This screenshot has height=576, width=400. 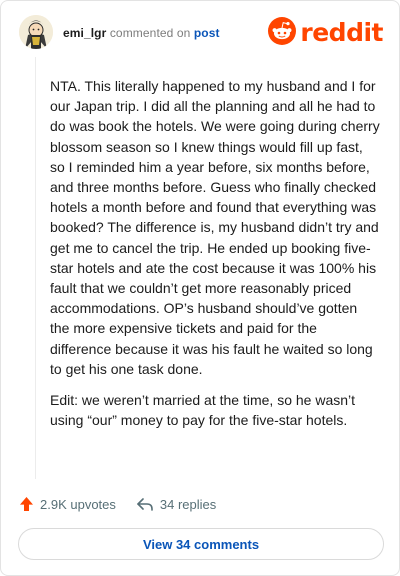 I want to click on upvote-button: 2.9K upvotes, so click(x=67, y=504).